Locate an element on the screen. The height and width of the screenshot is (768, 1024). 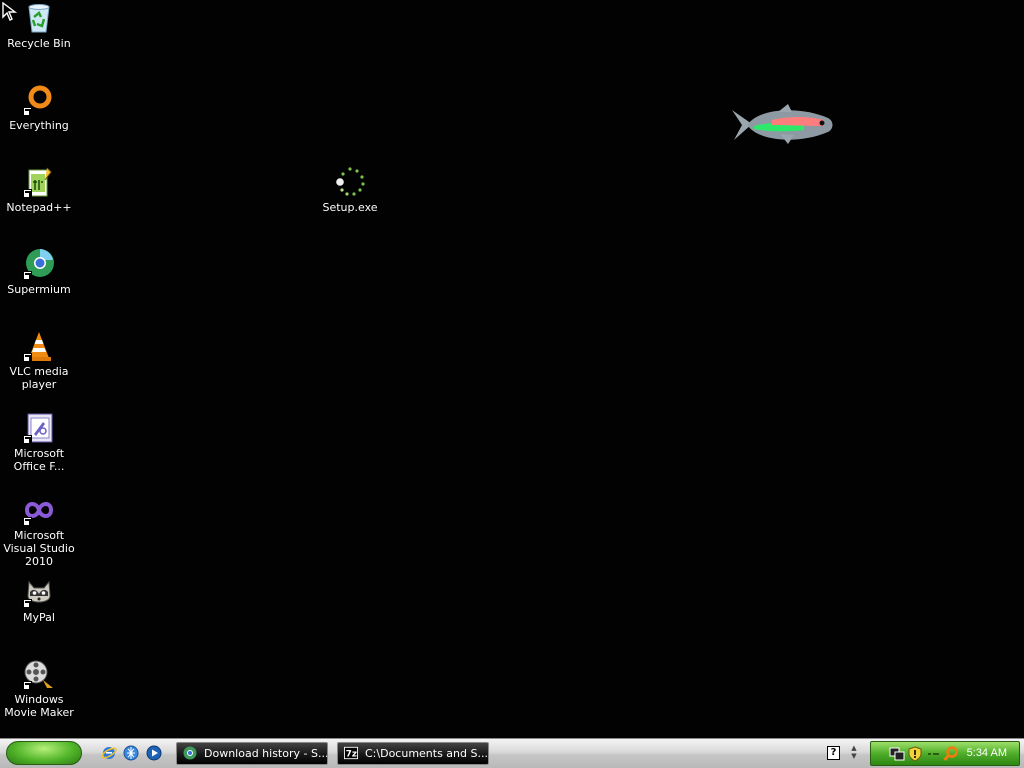
desktop-icon-label: Supermium is located at coordinates (39, 289).